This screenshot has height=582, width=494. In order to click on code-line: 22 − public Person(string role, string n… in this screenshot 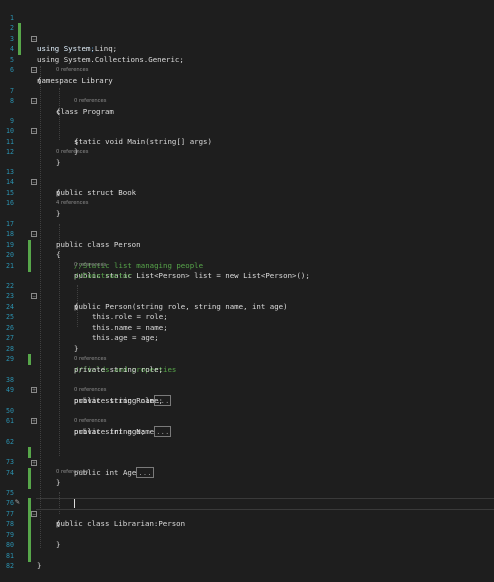, I will do `click(247, 290)`.